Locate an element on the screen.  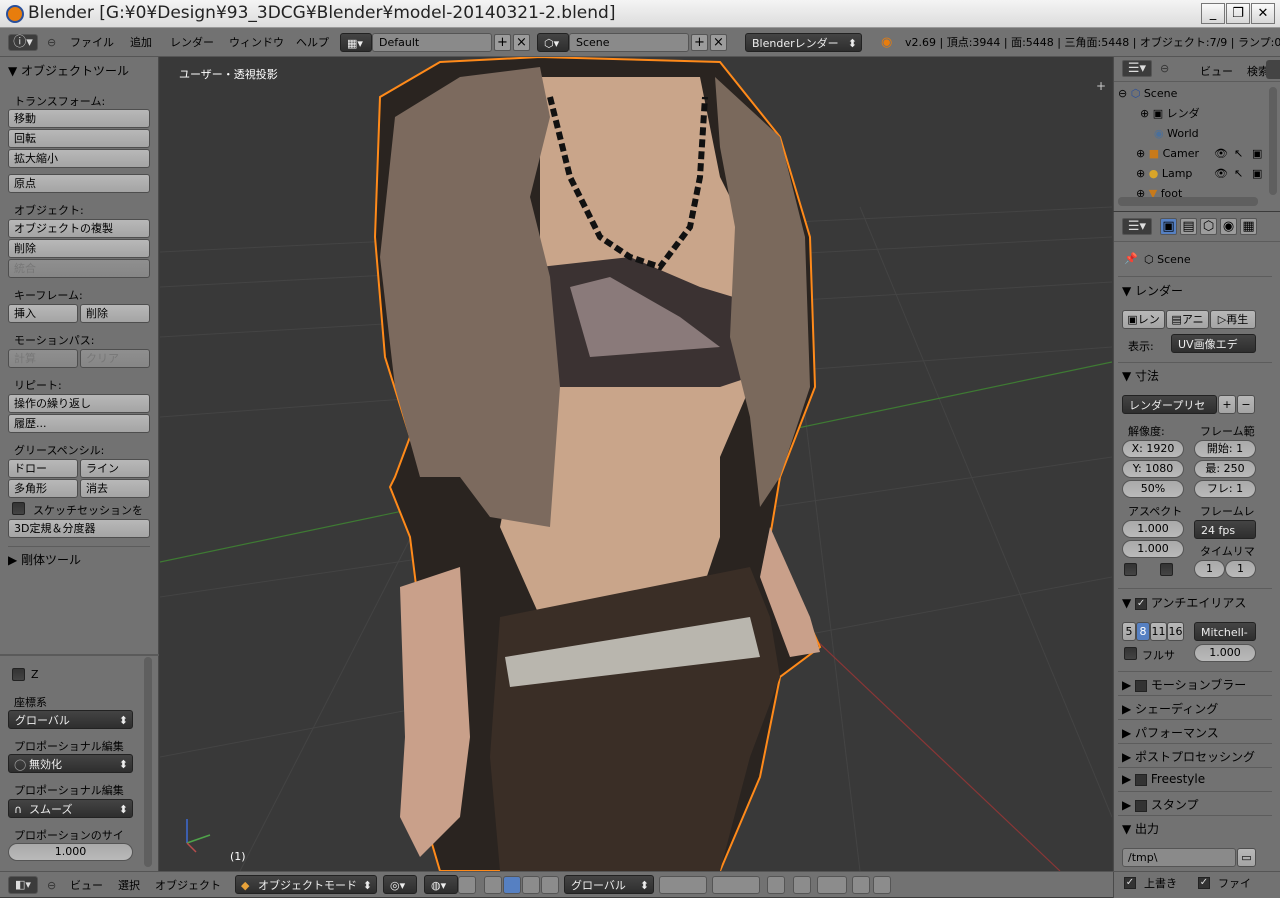
aa-samples-5: 5 is located at coordinates (1129, 631).